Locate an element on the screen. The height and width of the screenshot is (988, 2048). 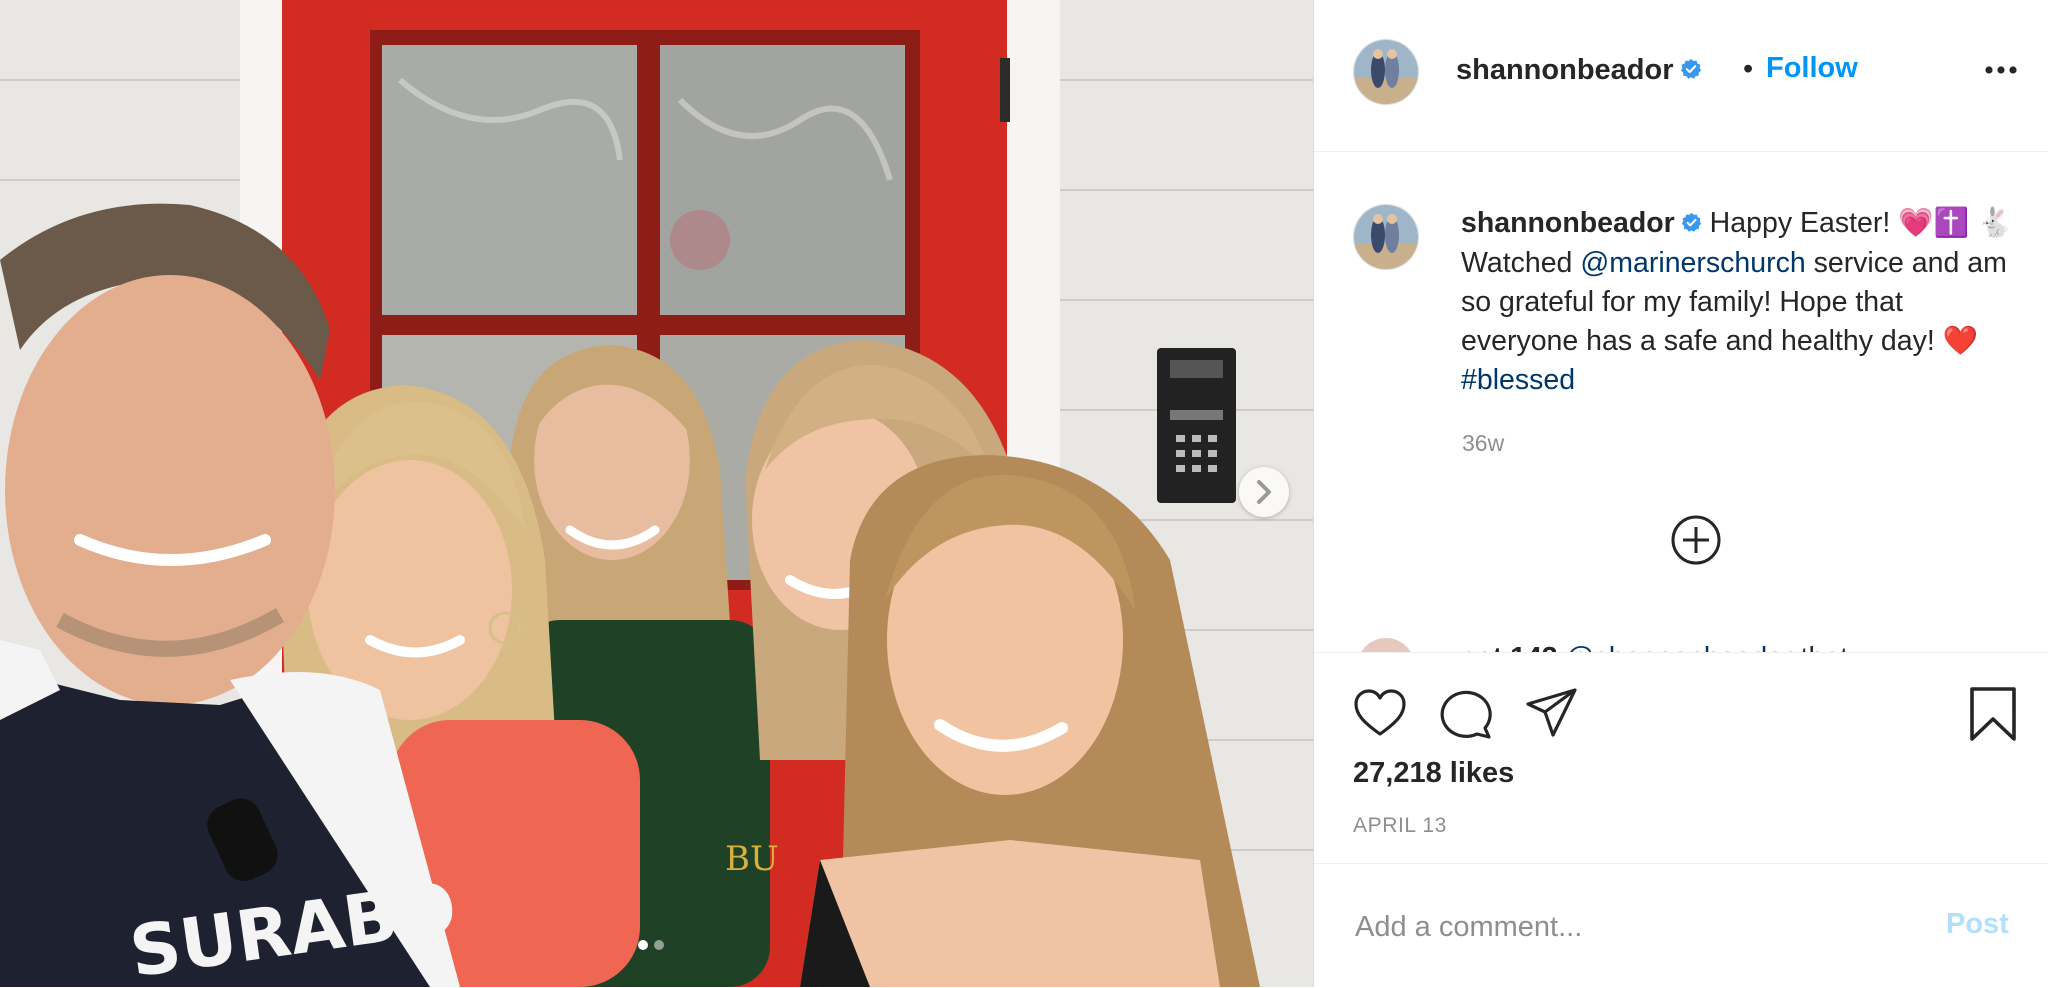
comment-icon is located at coordinates (1466, 714).